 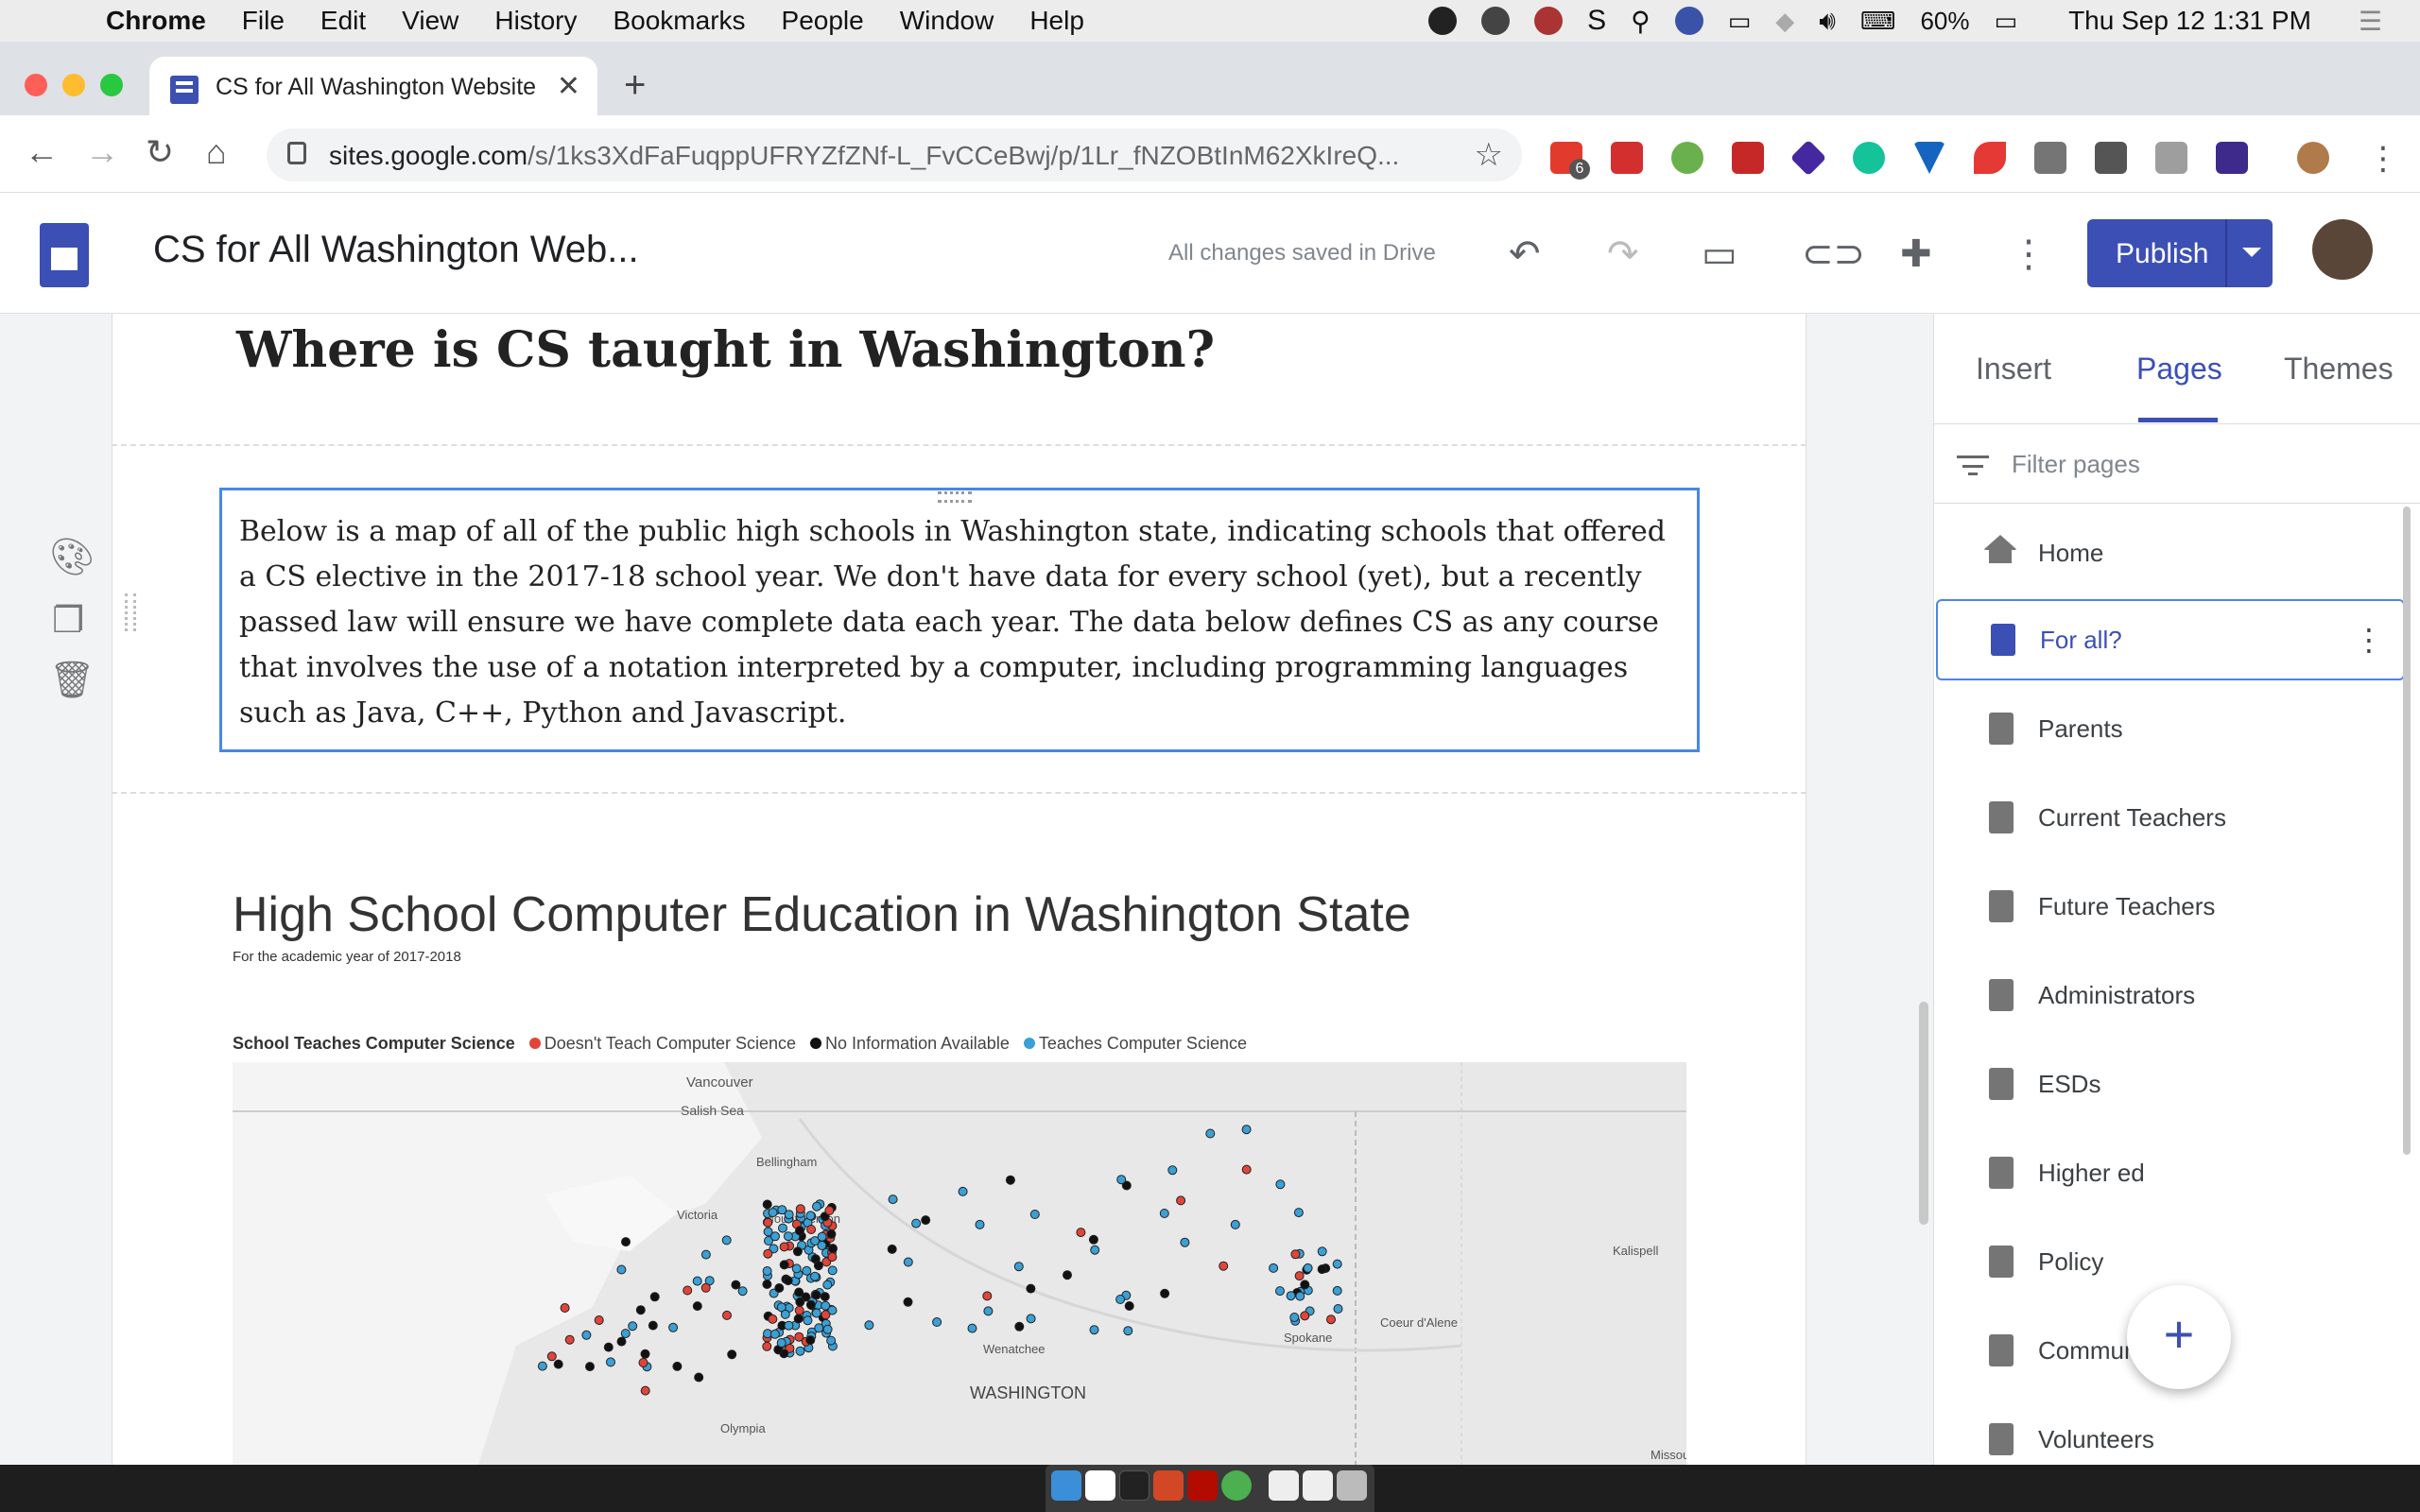 I want to click on battery-icon: ▭, so click(x=2005, y=21).